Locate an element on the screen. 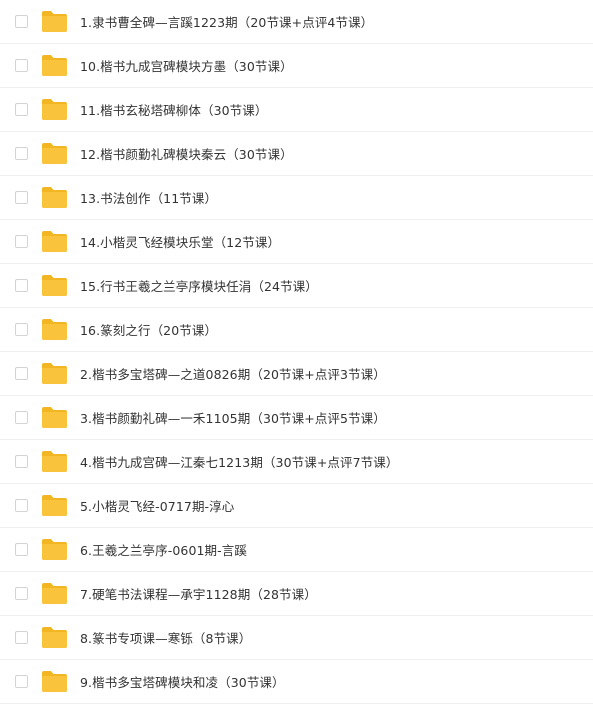 This screenshot has width=593, height=713. file-row: 15.行书王羲之兰亭序模块任涓（24节课） is located at coordinates (296, 286).